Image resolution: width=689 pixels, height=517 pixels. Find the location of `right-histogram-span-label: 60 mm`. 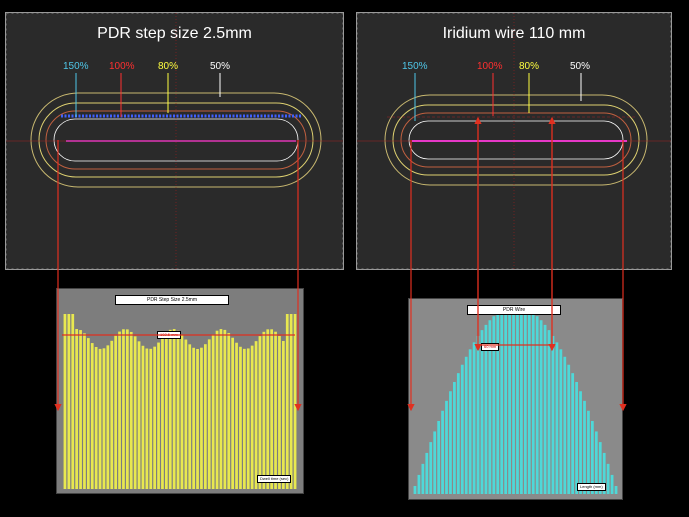

right-histogram-span-label: 60 mm is located at coordinates (490, 347).